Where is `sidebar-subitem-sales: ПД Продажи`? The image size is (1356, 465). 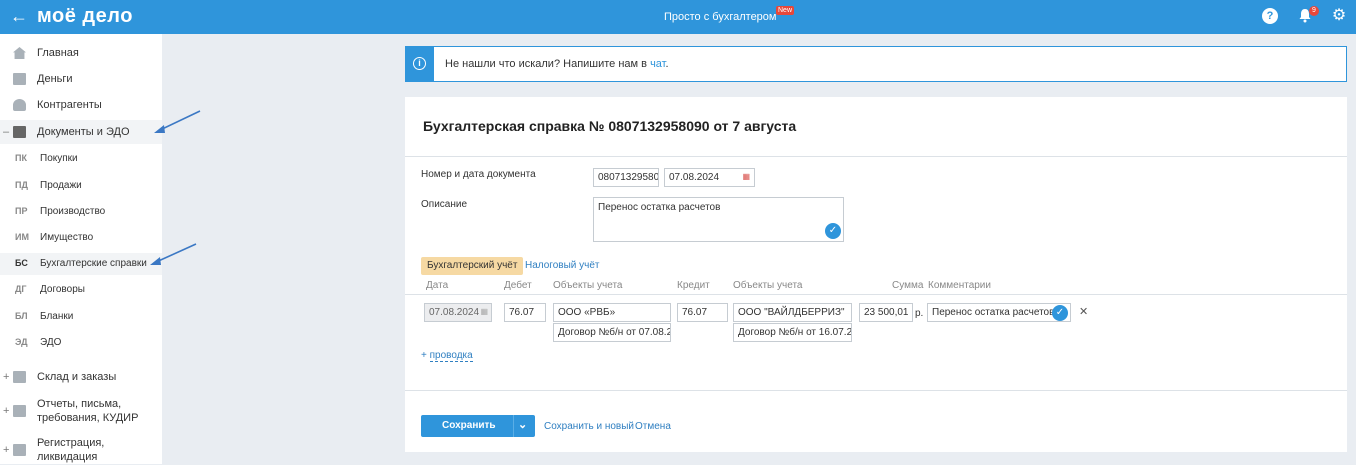
sidebar-subitem-sales: ПД Продажи is located at coordinates (81, 186).